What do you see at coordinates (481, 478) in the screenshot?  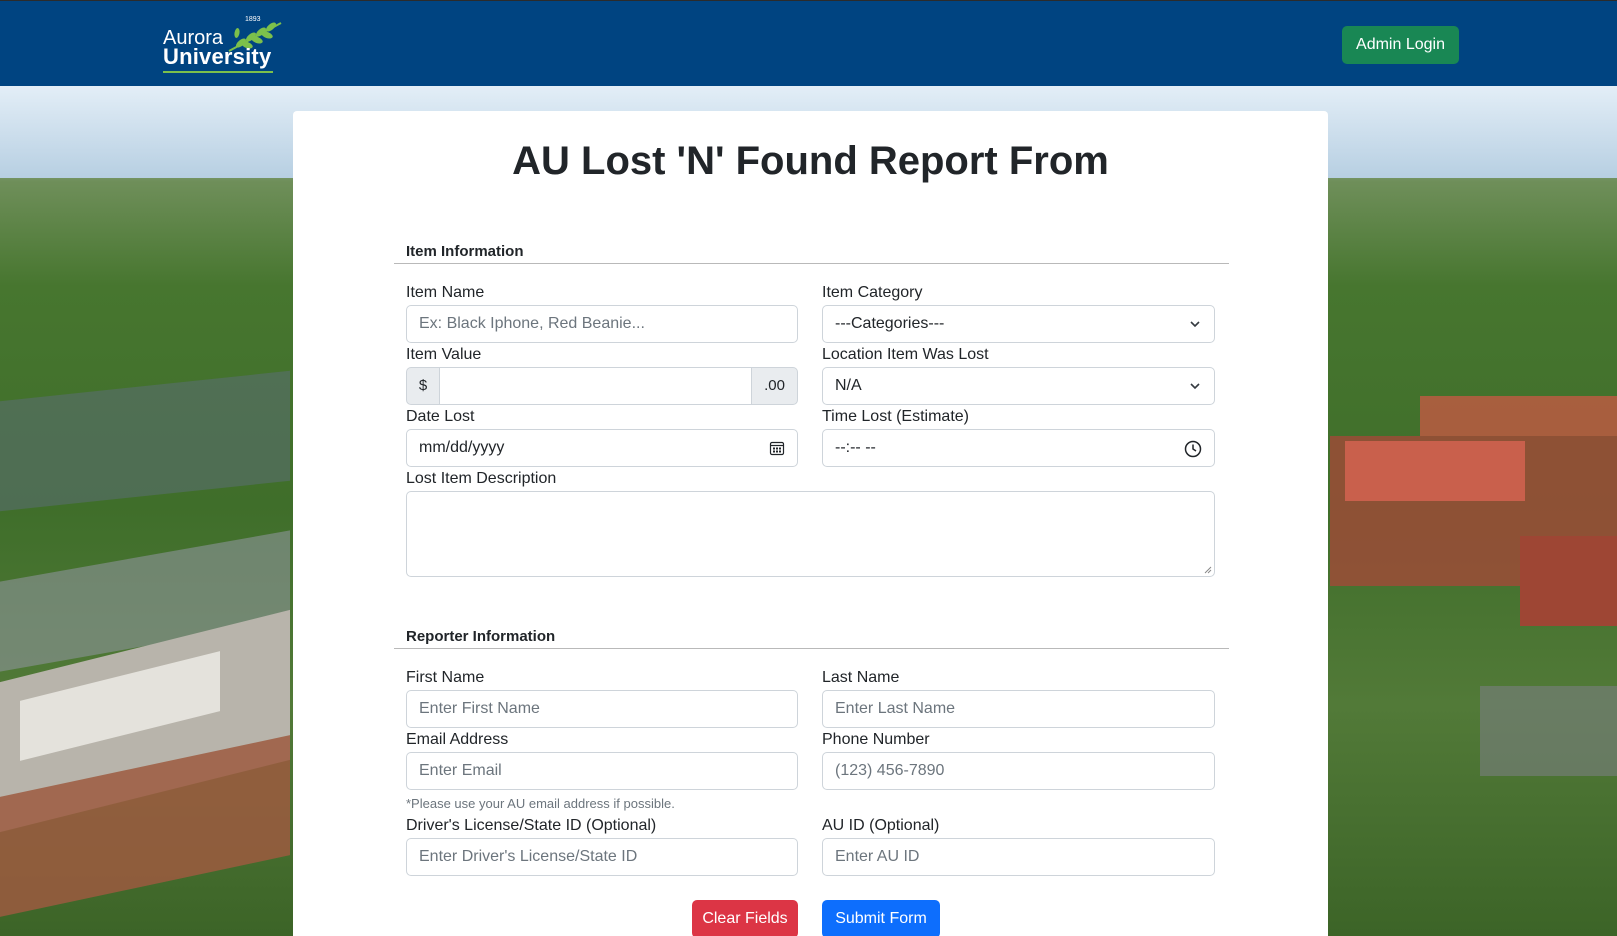 I see `description-label: Lost Item Description` at bounding box center [481, 478].